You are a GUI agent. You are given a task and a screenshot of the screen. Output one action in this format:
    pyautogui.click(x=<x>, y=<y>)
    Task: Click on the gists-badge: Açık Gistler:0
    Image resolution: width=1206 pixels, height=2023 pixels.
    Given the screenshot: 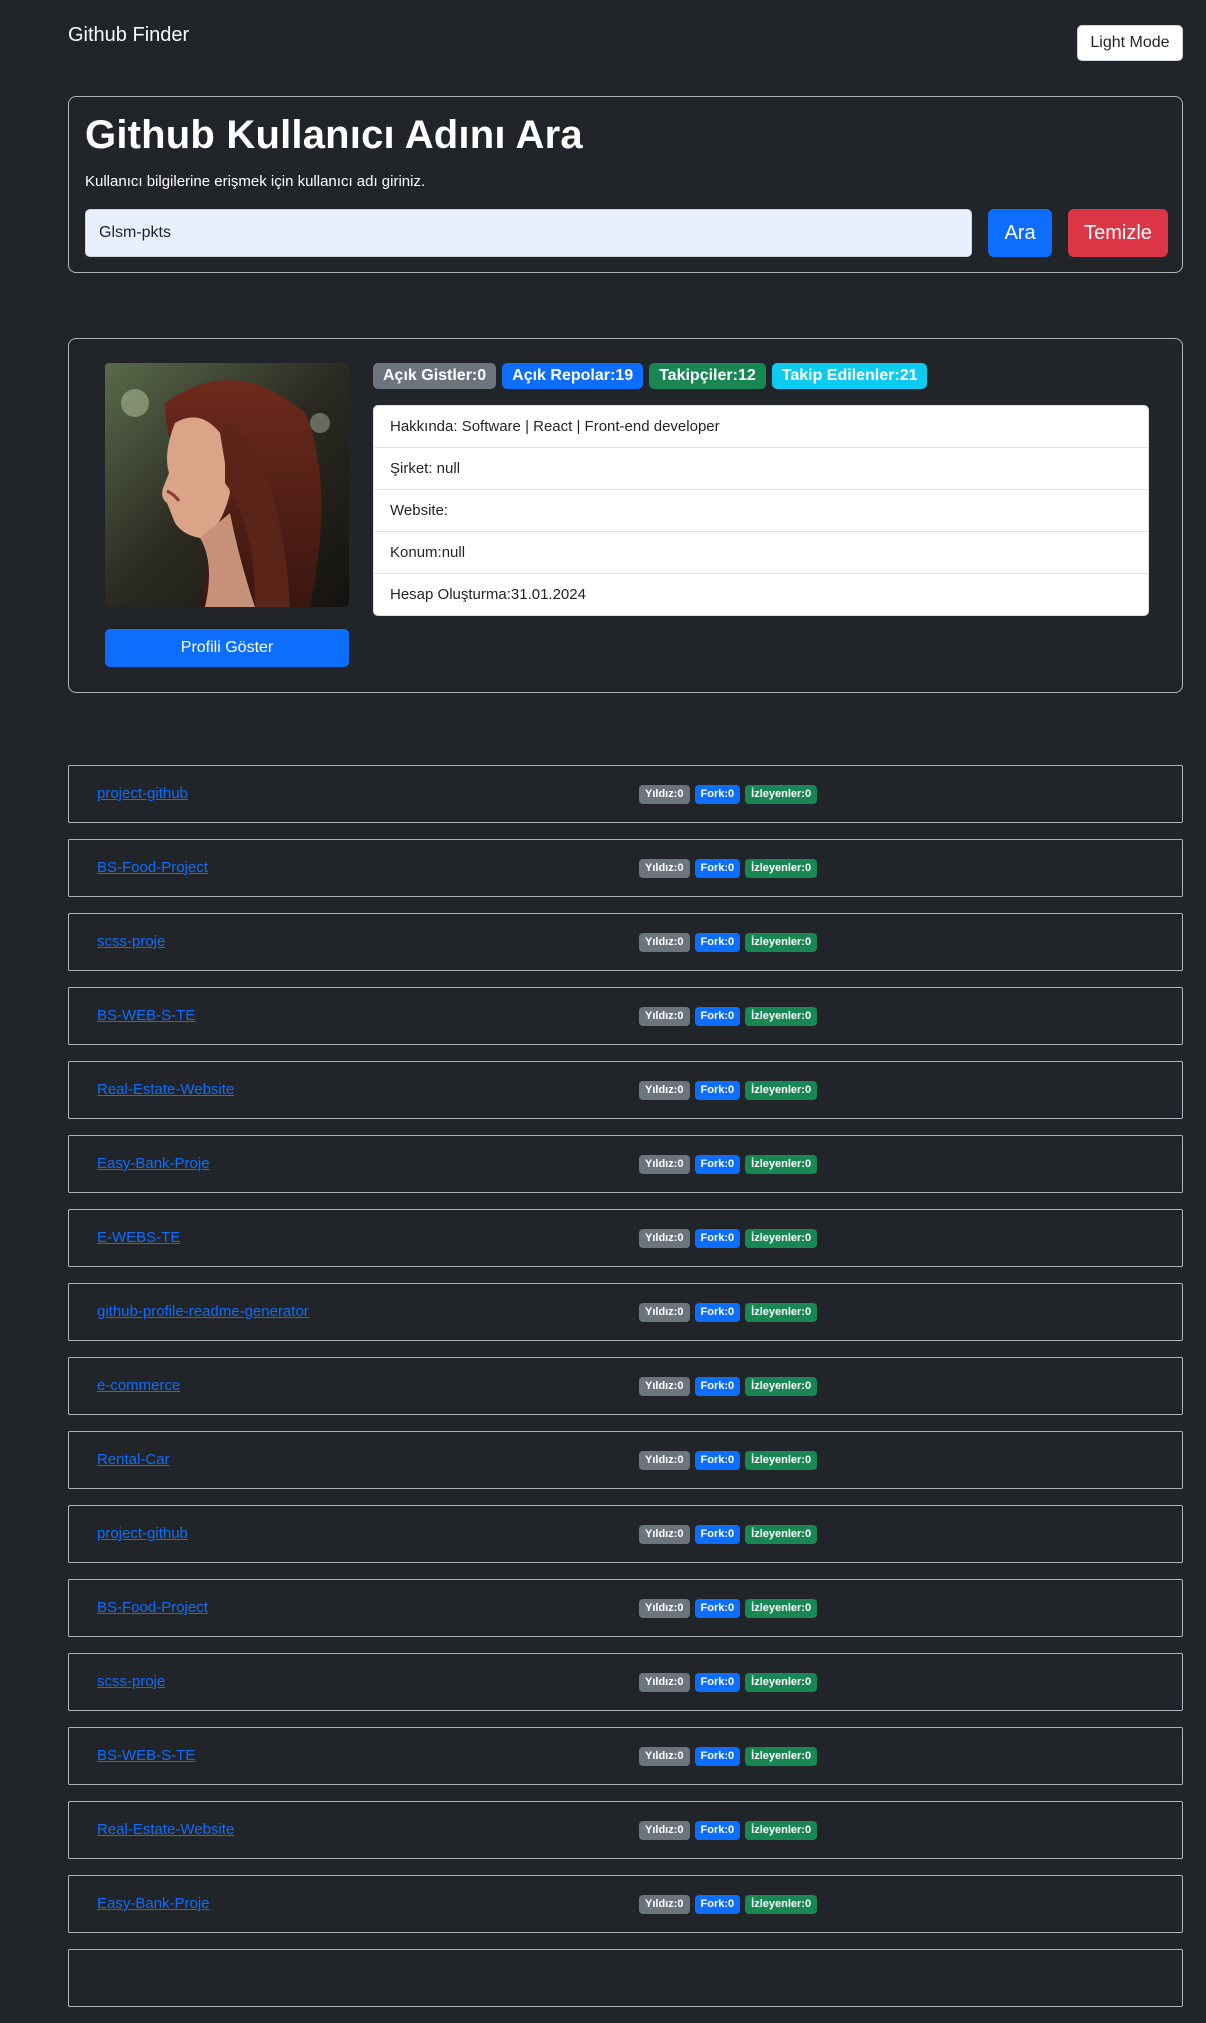 What is the action you would take?
    pyautogui.click(x=435, y=376)
    